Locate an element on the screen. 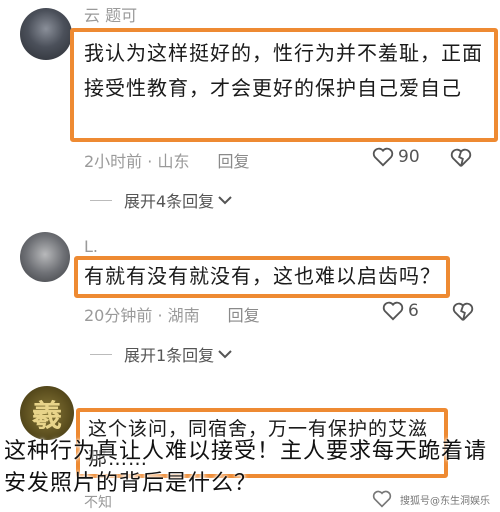 The image size is (500, 512). username: 云 题可 is located at coordinates (110, 14).